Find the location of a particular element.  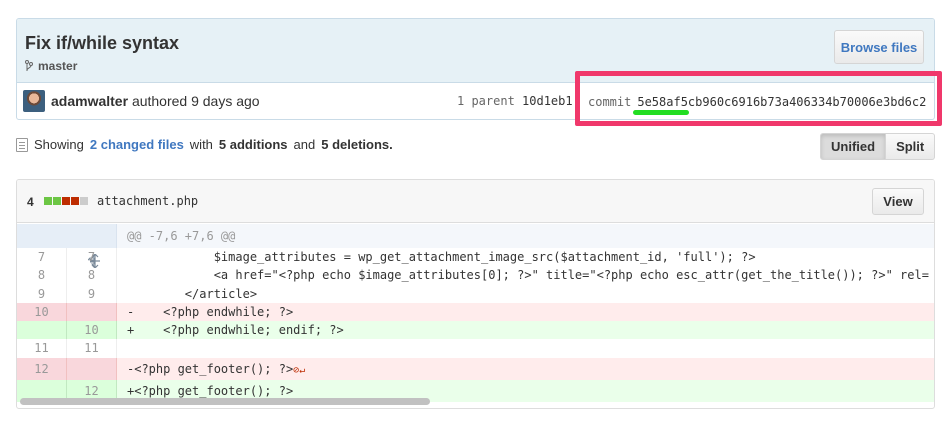

file-name: attachment.php is located at coordinates (147, 201).